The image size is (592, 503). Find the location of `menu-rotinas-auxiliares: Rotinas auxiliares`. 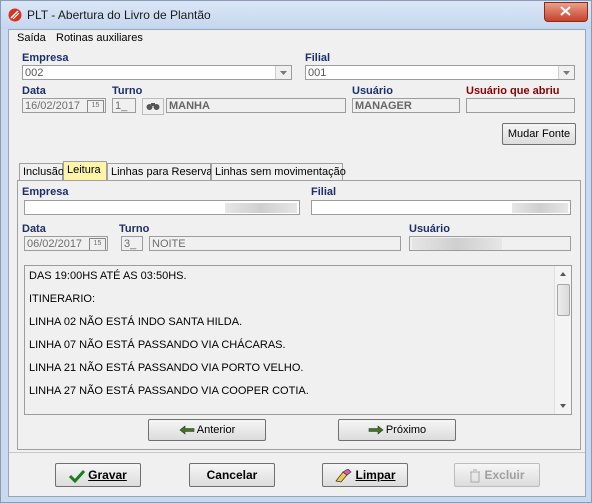

menu-rotinas-auxiliares: Rotinas auxiliares is located at coordinates (99, 38).